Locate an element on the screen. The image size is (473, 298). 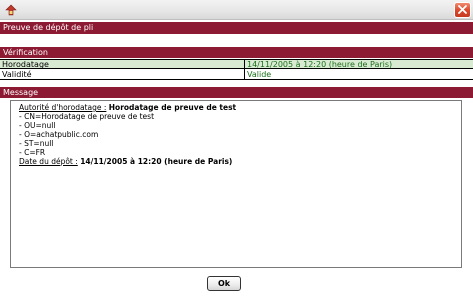
title-bar is located at coordinates (236, 10).